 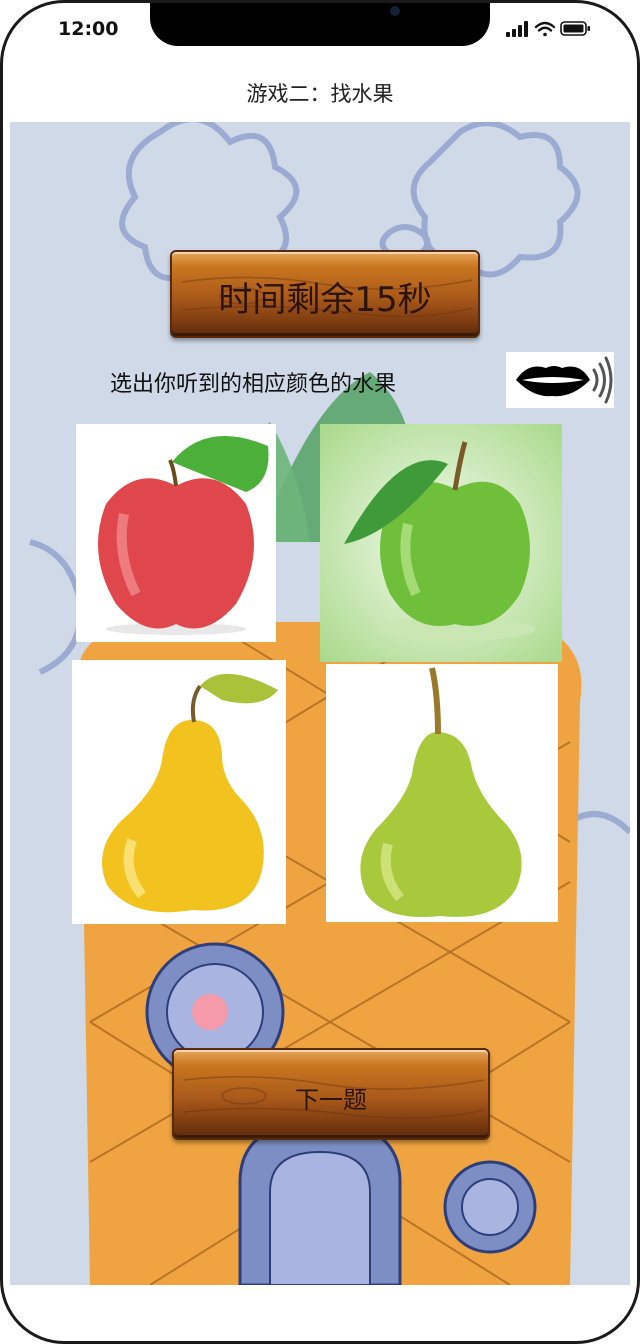 What do you see at coordinates (575, 28) in the screenshot?
I see `battery-icon` at bounding box center [575, 28].